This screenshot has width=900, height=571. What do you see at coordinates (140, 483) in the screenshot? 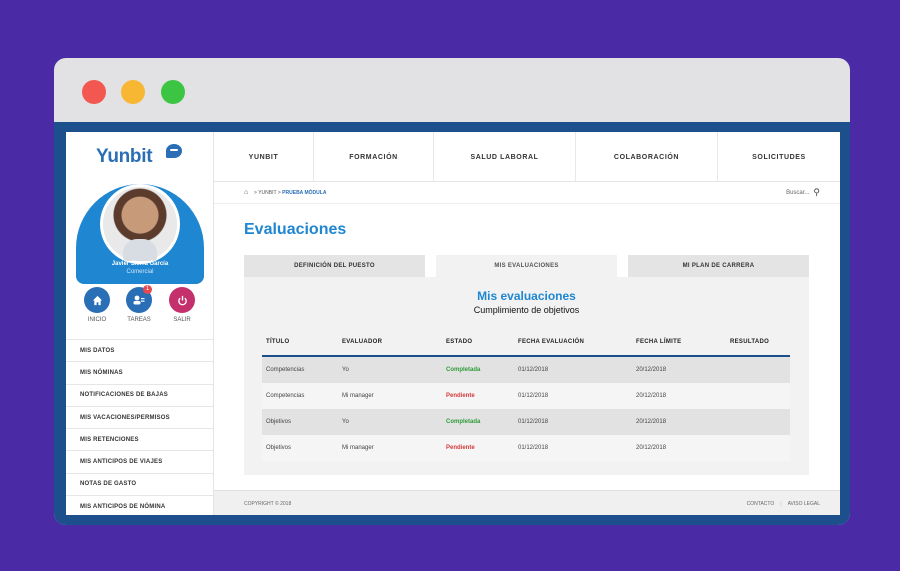
I see `sidebar-item-notas-gasto: NOTAS DE GASTO` at bounding box center [140, 483].